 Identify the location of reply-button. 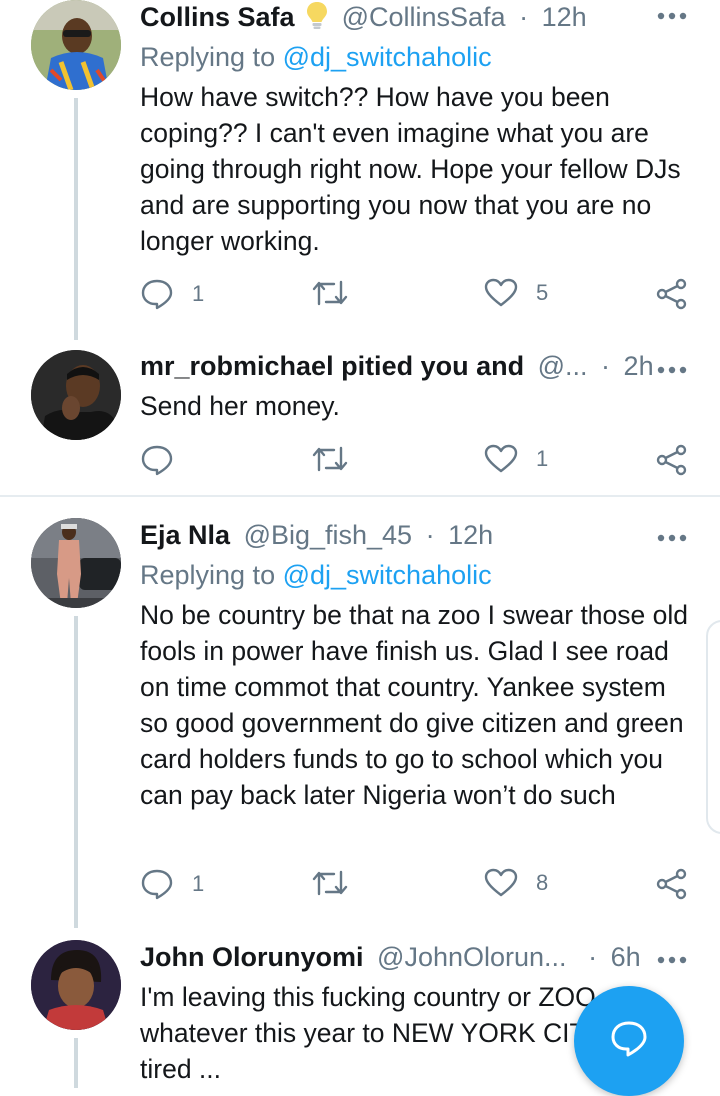
(166, 460).